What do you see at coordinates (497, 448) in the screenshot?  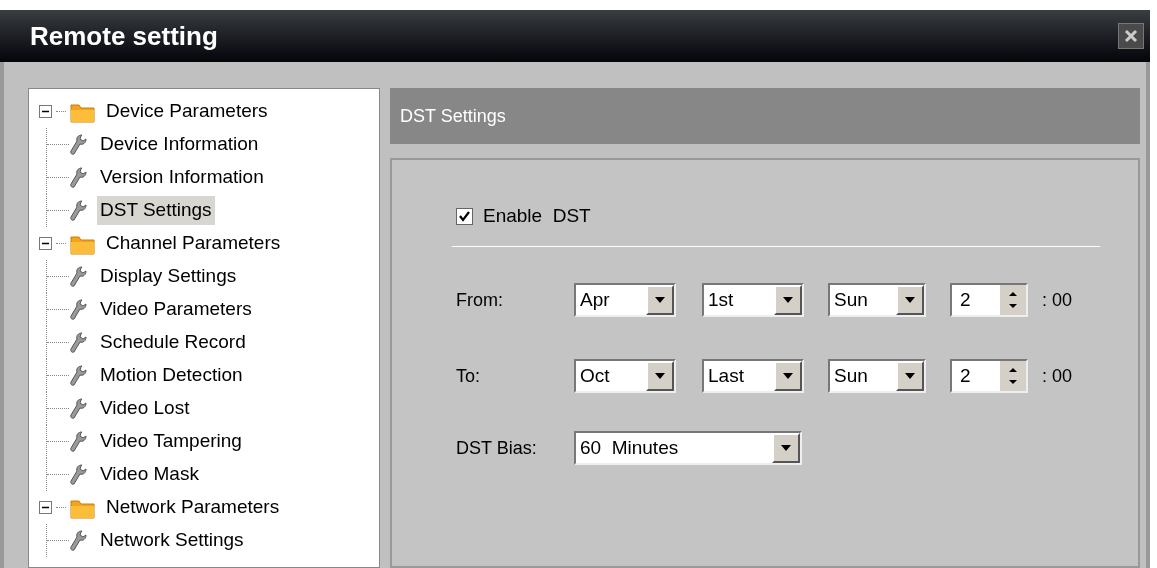 I see `field-label: DST Bias:` at bounding box center [497, 448].